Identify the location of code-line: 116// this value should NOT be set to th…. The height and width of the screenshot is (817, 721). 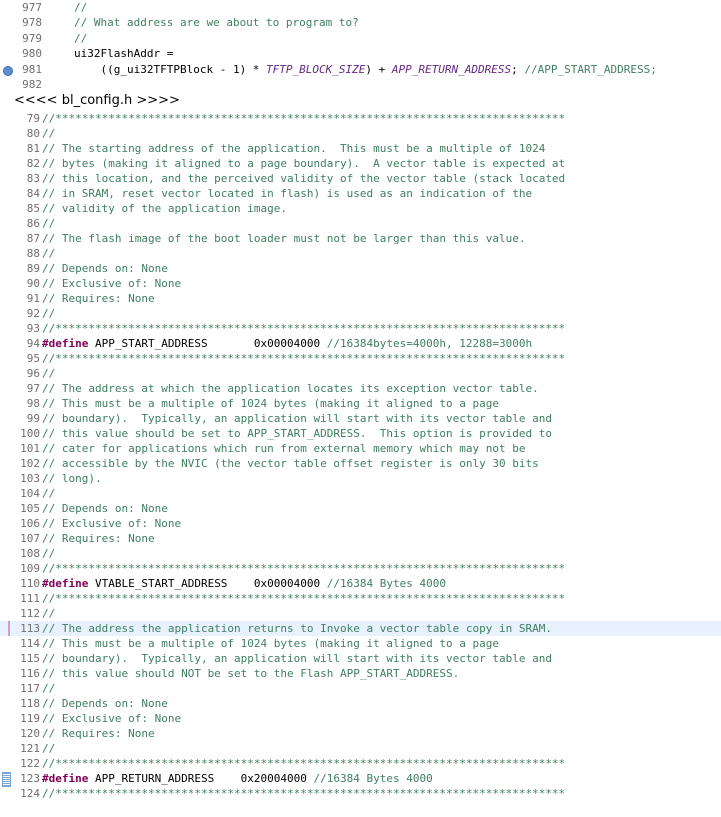
(360, 673).